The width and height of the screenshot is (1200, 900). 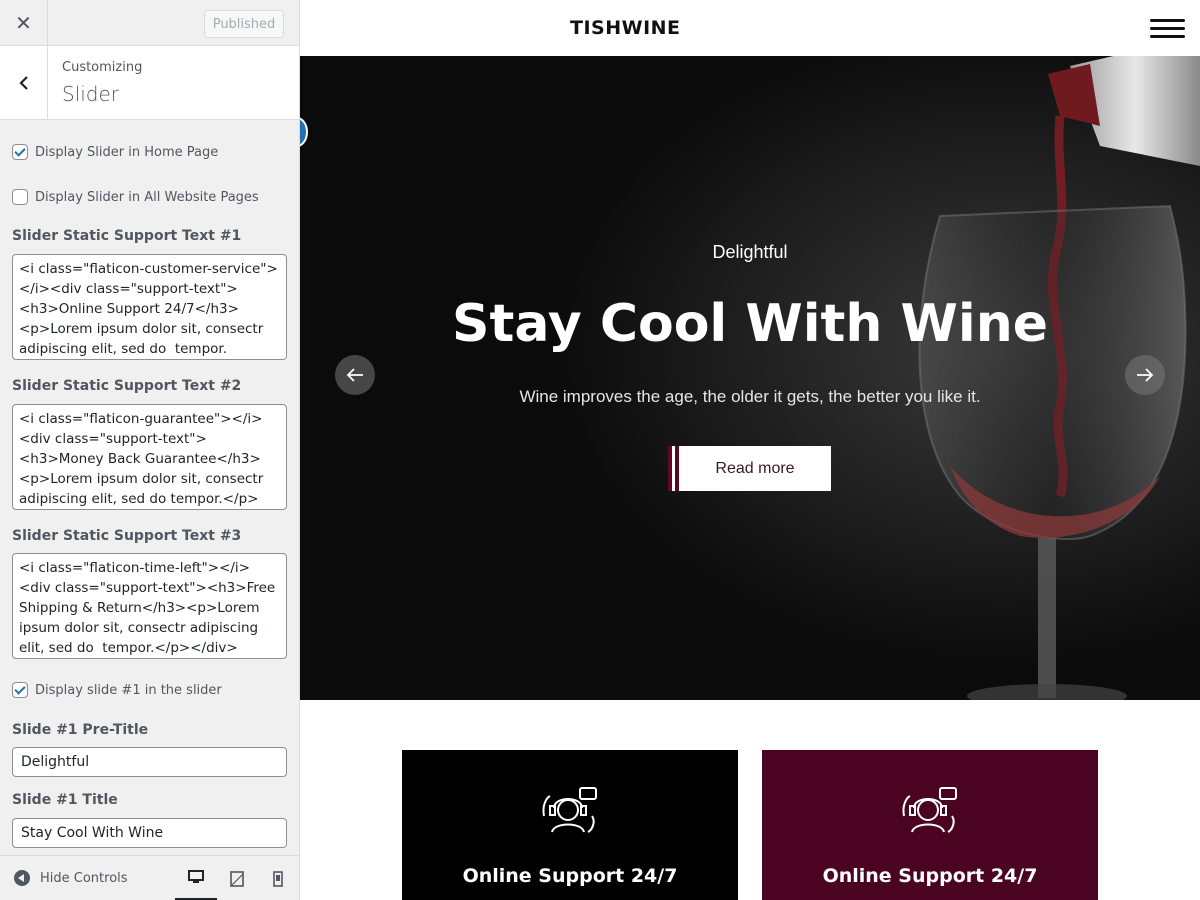 I want to click on slider-next-button, so click(x=1145, y=375).